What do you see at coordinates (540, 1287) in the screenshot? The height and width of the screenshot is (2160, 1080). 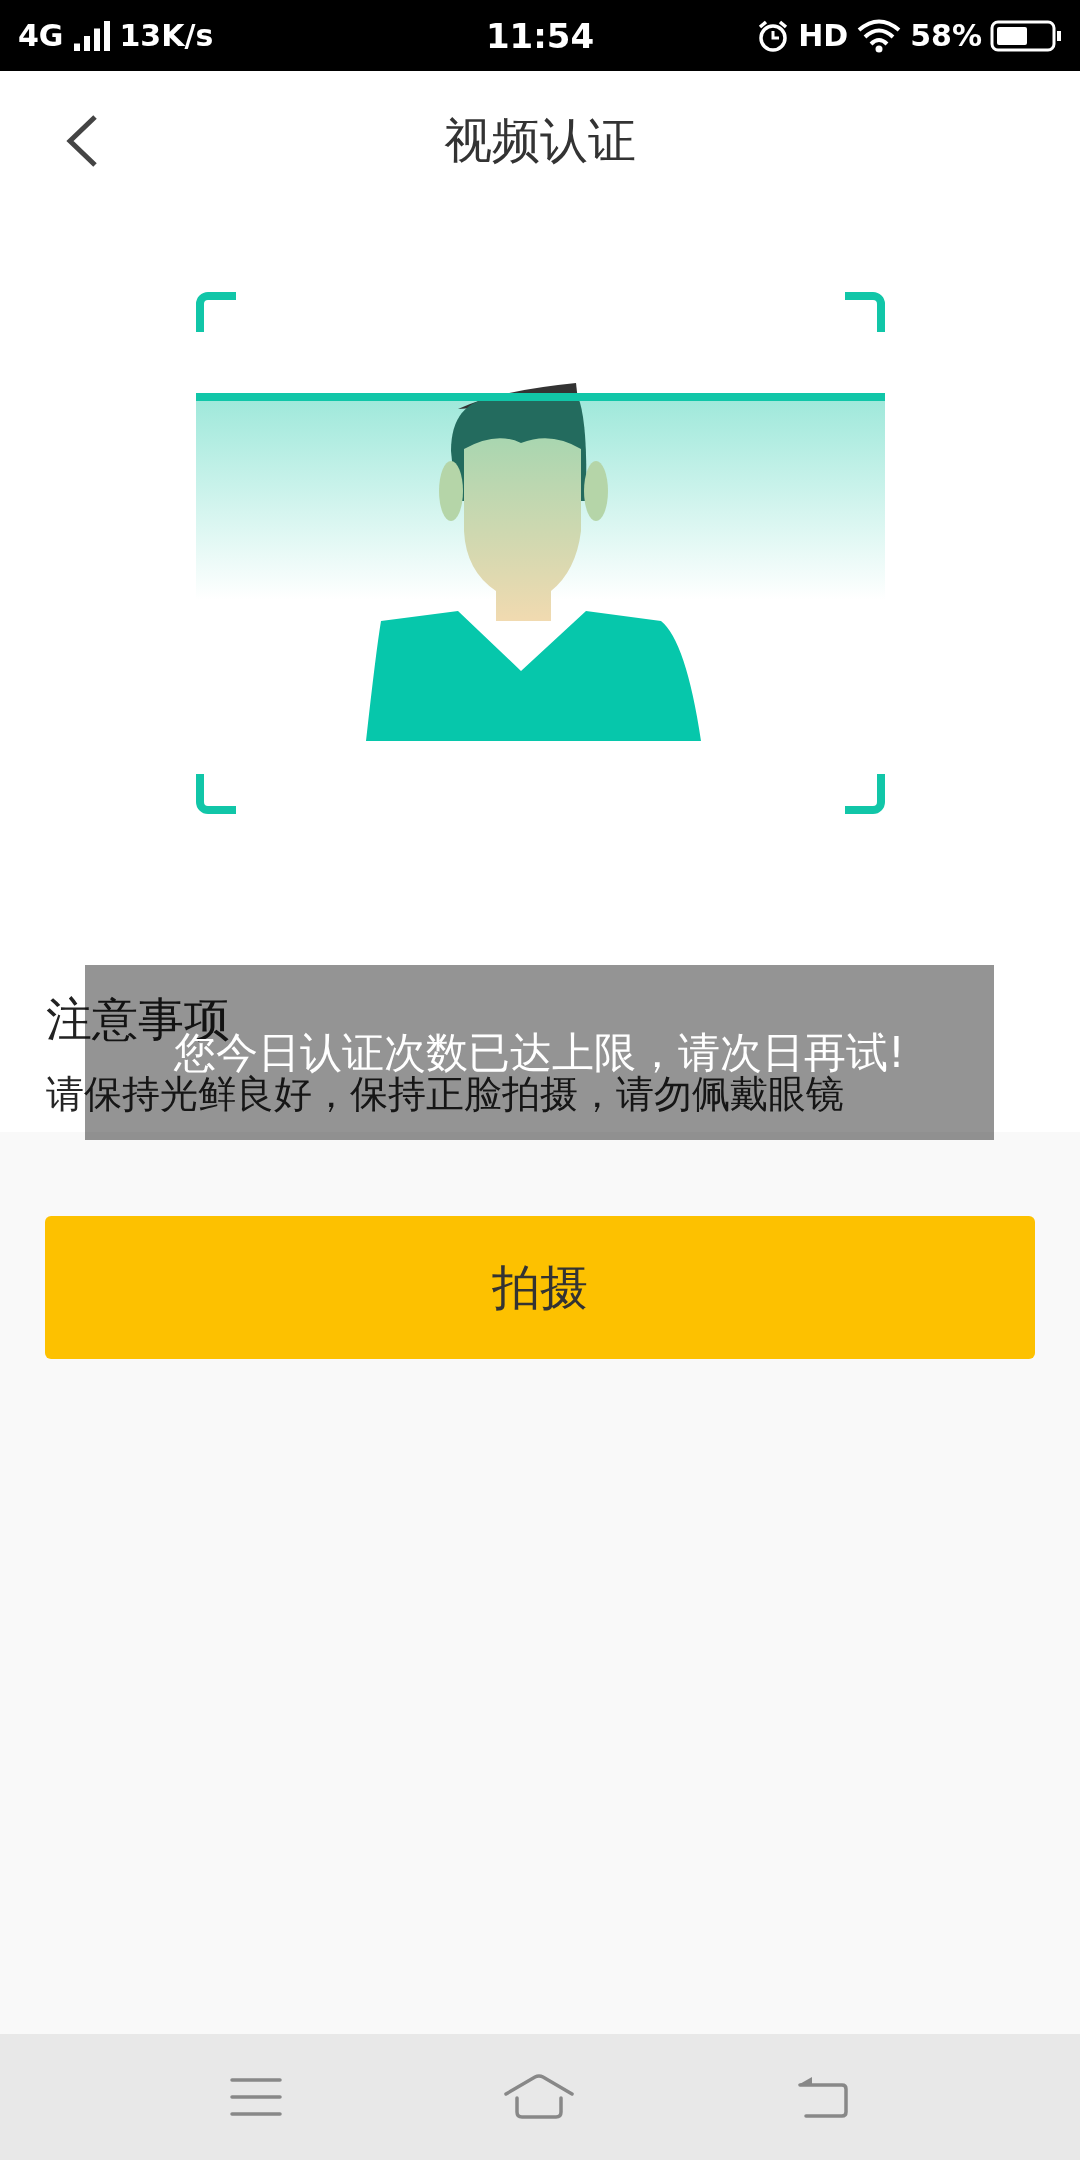 I see `shoot-button: 拍摄` at bounding box center [540, 1287].